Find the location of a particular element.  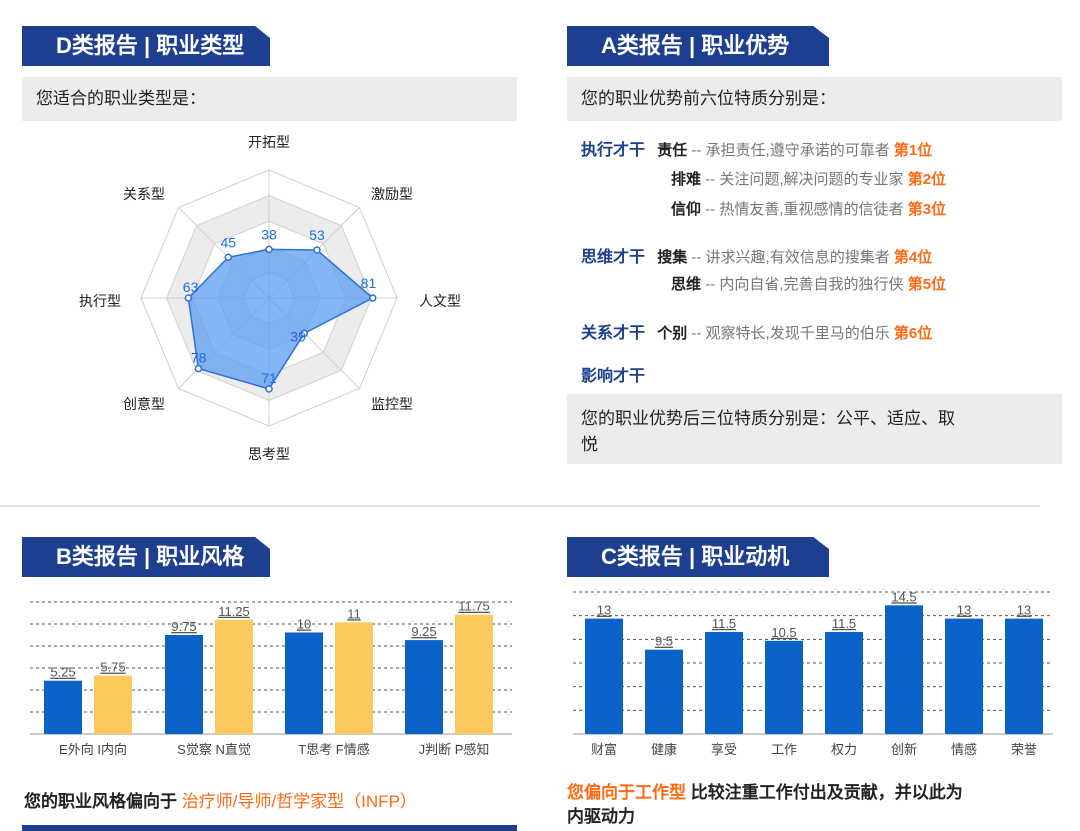

trait-name: 信仰 is located at coordinates (686, 209).